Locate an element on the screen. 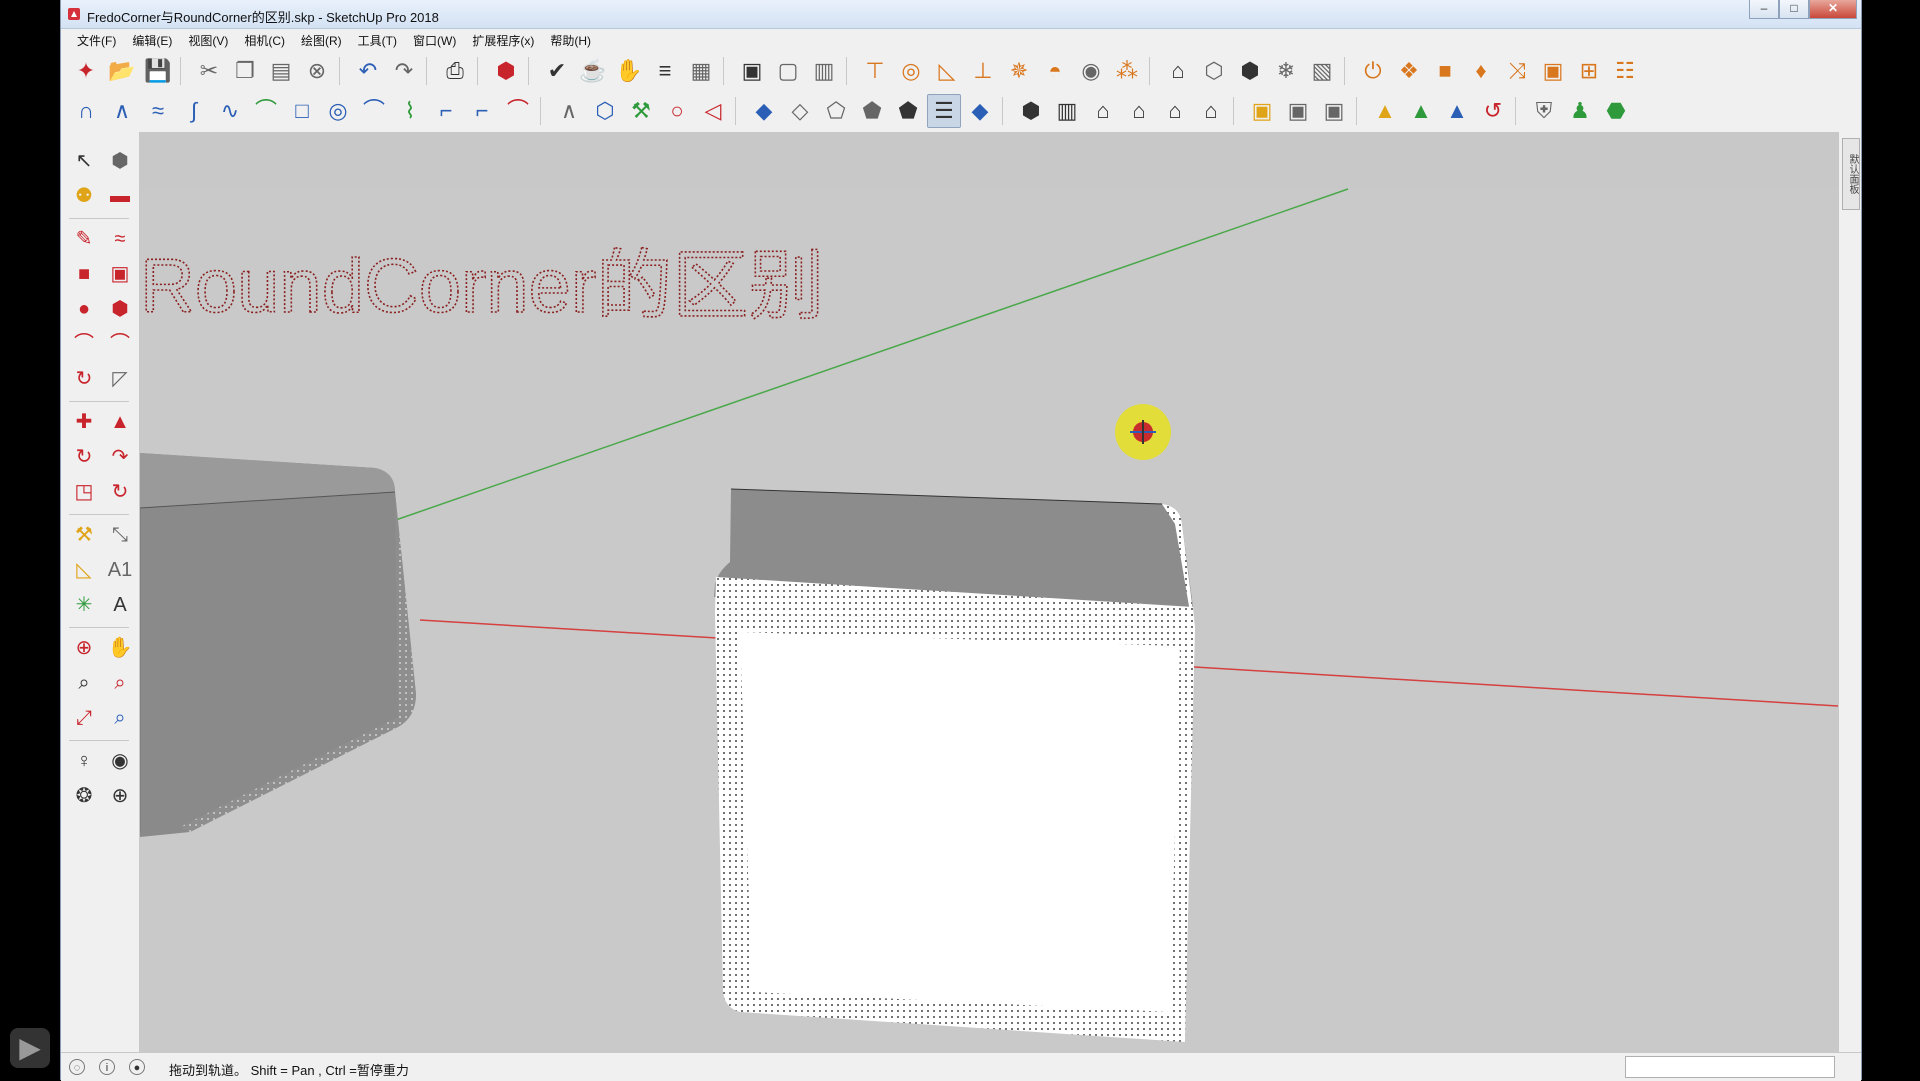  cut-icon: ✂ is located at coordinates (209, 71).